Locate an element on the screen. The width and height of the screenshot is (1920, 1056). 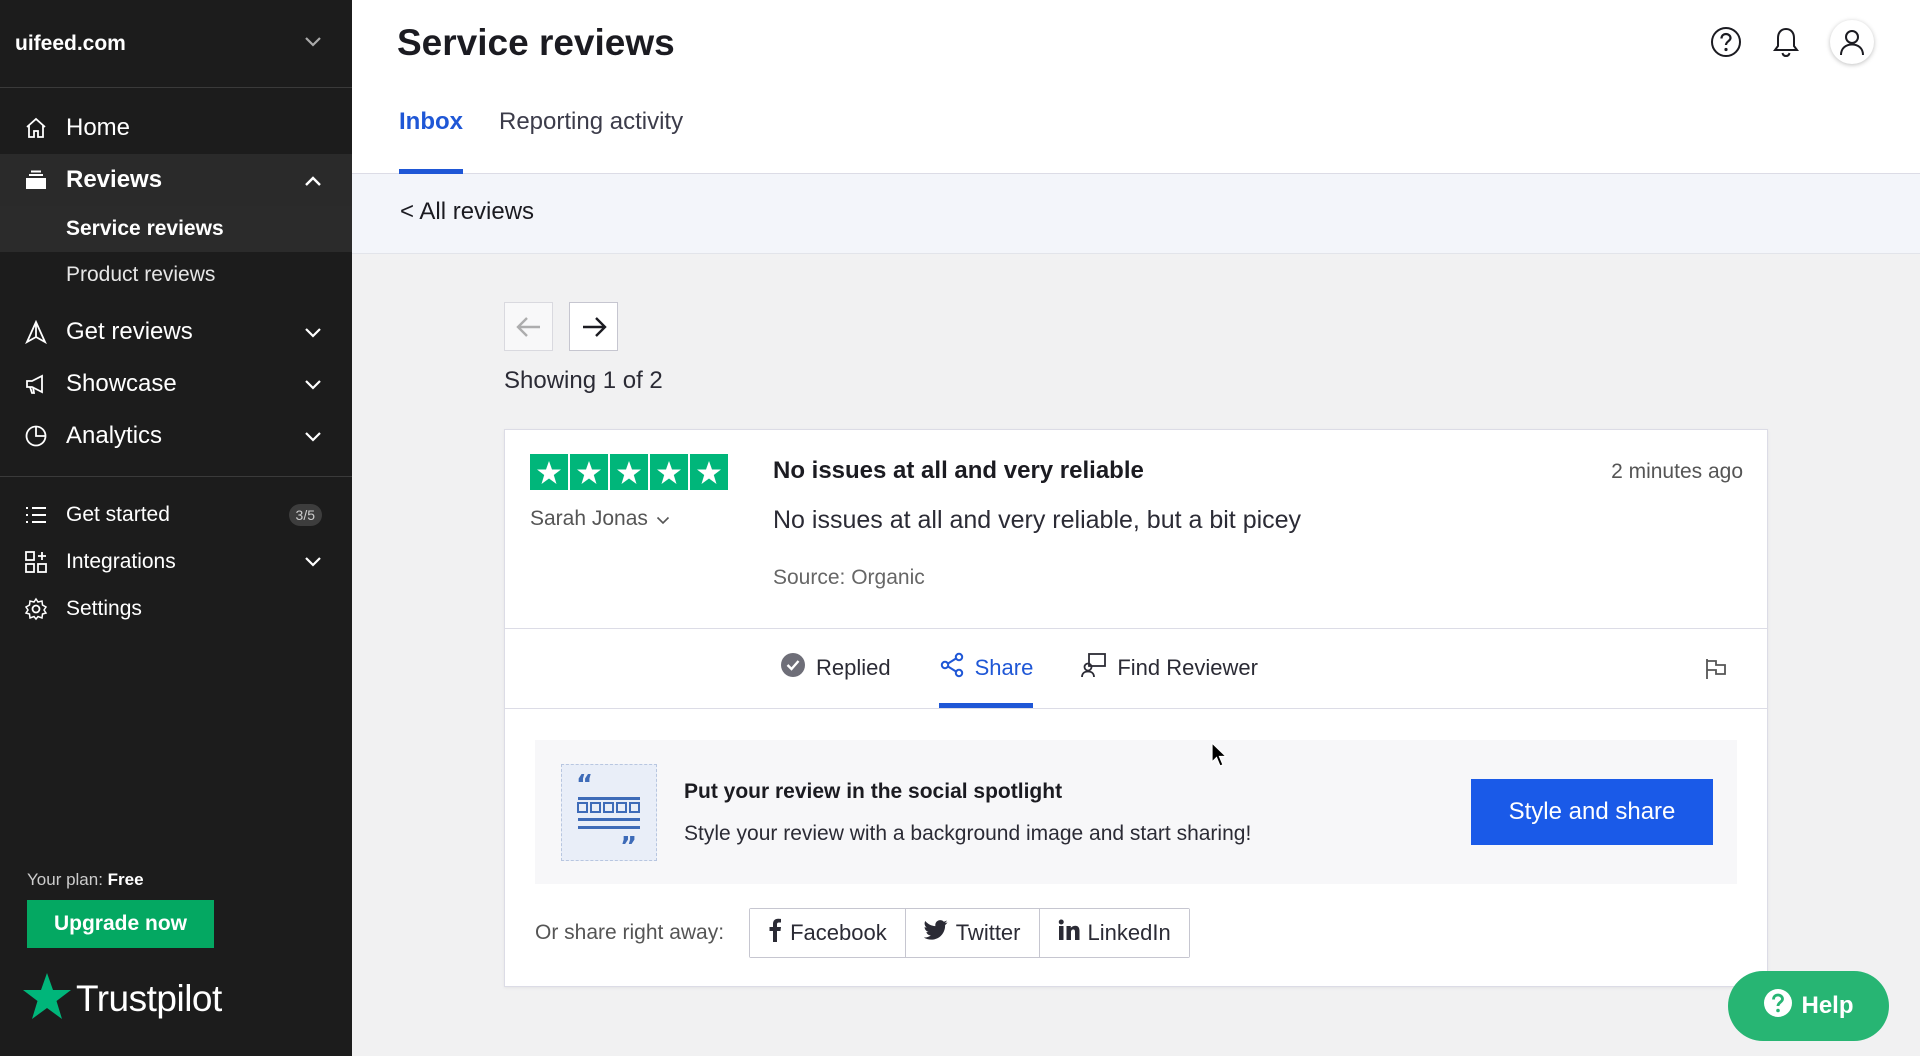
domain-selector: uifeed.com is located at coordinates (176, 44).